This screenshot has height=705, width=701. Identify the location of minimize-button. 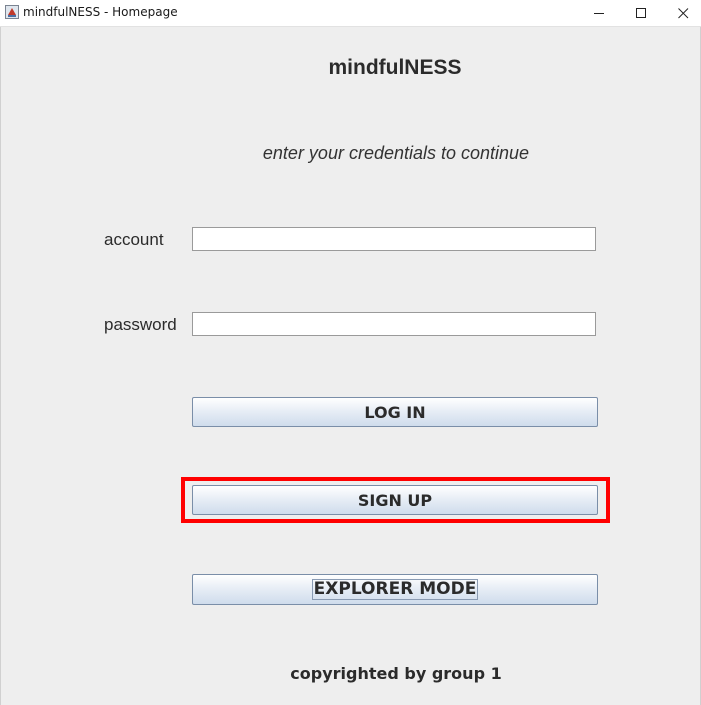
(599, 13).